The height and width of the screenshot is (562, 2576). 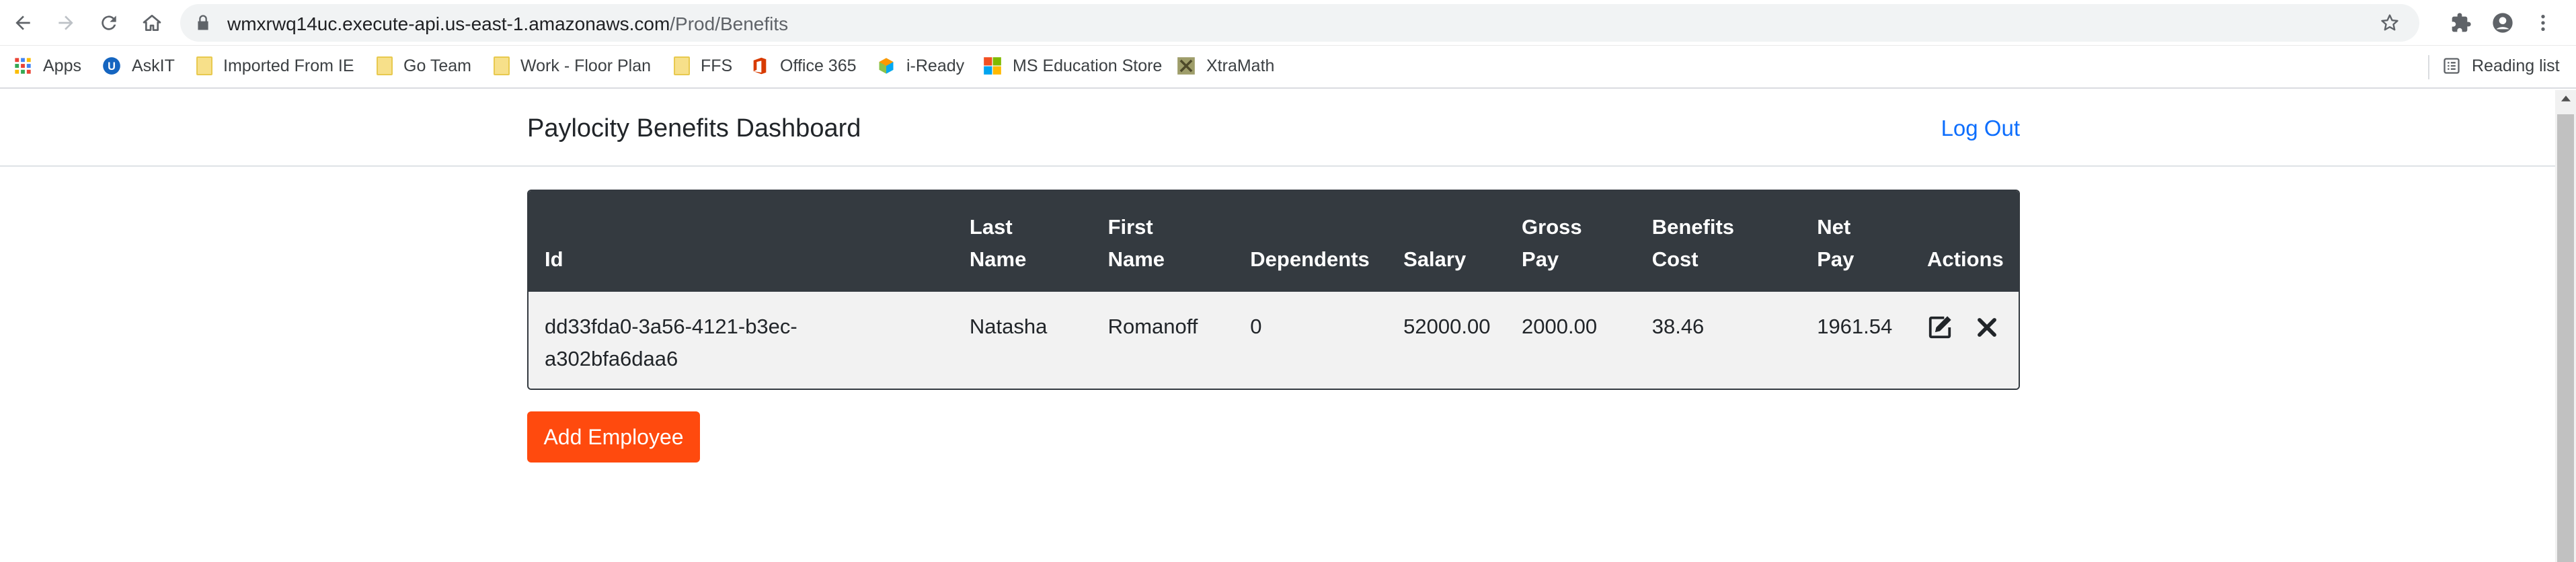 I want to click on col-header-dependents: Dependents, so click(x=1310, y=259).